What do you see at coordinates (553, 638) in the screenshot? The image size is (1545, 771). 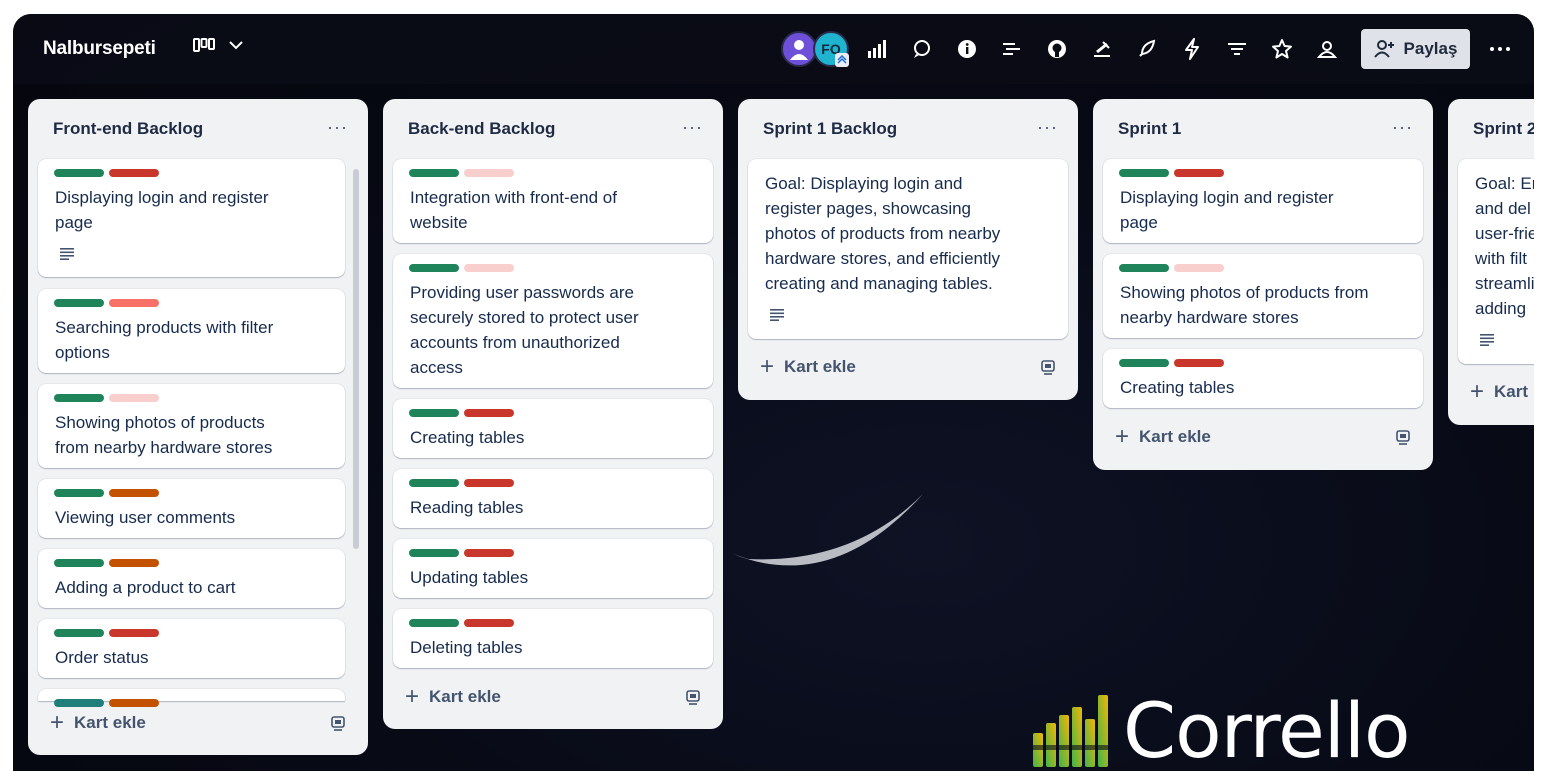 I see `list-card: Deleting tables` at bounding box center [553, 638].